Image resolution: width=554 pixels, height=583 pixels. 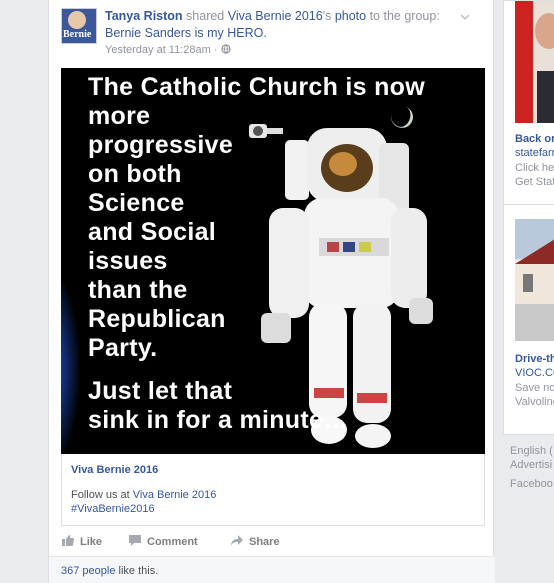 What do you see at coordinates (403, 16) in the screenshot?
I see `to-group-text: to the group:` at bounding box center [403, 16].